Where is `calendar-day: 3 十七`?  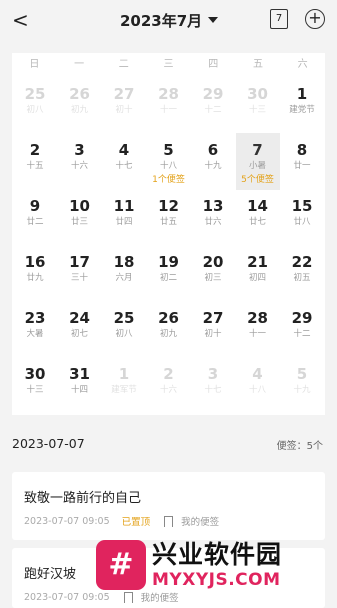
calendar-day: 3 十七 is located at coordinates (213, 385).